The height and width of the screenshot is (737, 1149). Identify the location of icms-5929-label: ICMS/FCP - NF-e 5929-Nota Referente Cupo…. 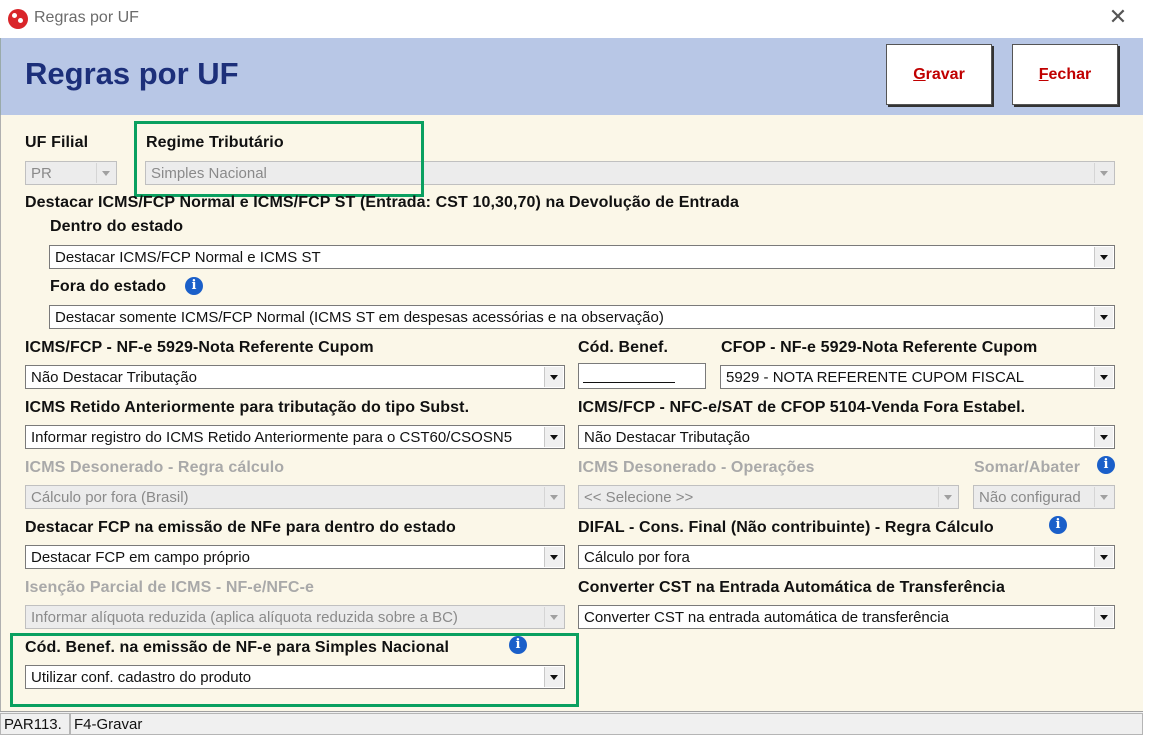
(199, 347).